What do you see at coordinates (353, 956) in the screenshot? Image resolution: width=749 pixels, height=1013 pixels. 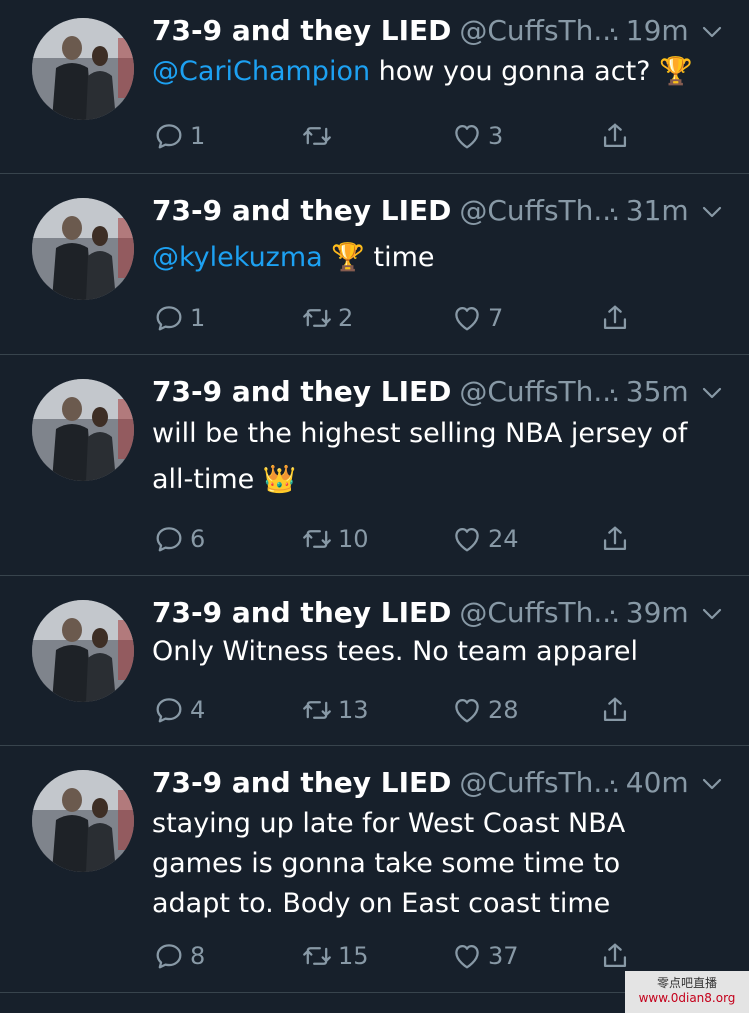 I see `retweet-count: 15` at bounding box center [353, 956].